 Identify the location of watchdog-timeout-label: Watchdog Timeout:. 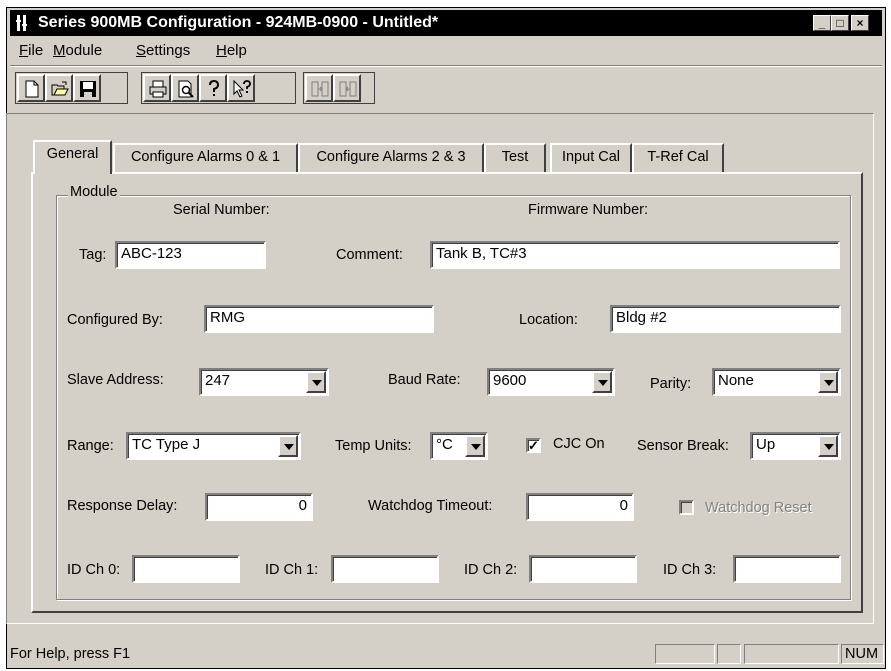
(430, 506).